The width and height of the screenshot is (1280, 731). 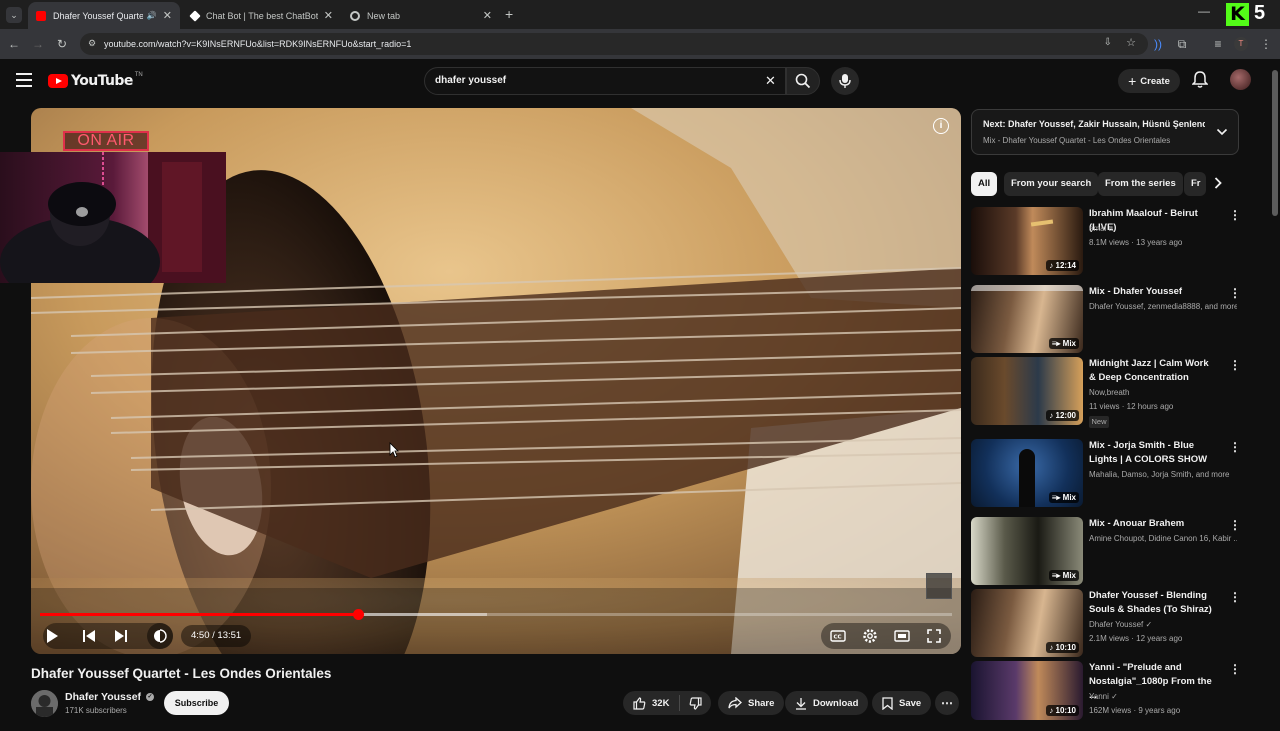 What do you see at coordinates (199, 614) in the screenshot?
I see `played-bar` at bounding box center [199, 614].